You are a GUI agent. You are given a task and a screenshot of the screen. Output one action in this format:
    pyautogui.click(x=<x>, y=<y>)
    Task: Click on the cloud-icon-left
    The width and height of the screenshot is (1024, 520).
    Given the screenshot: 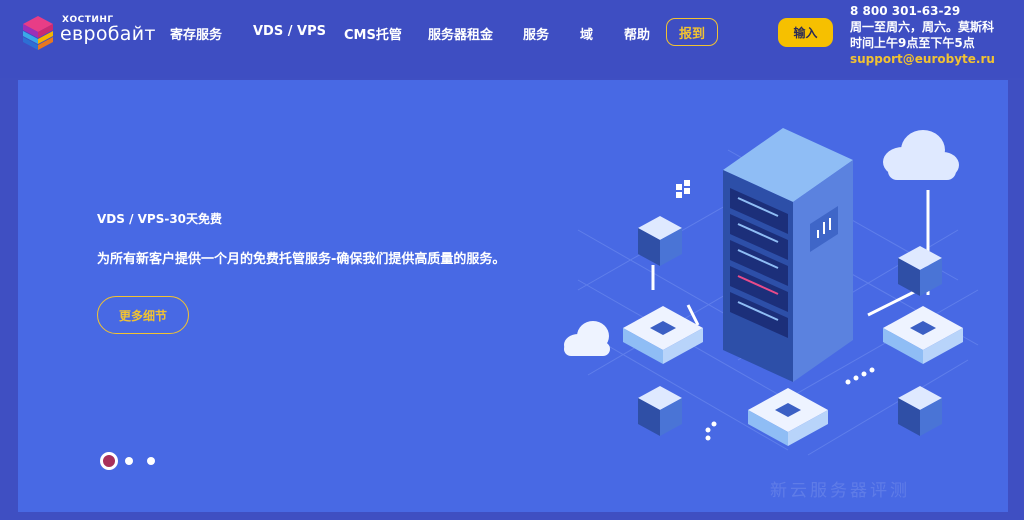 What is the action you would take?
    pyautogui.click(x=587, y=338)
    